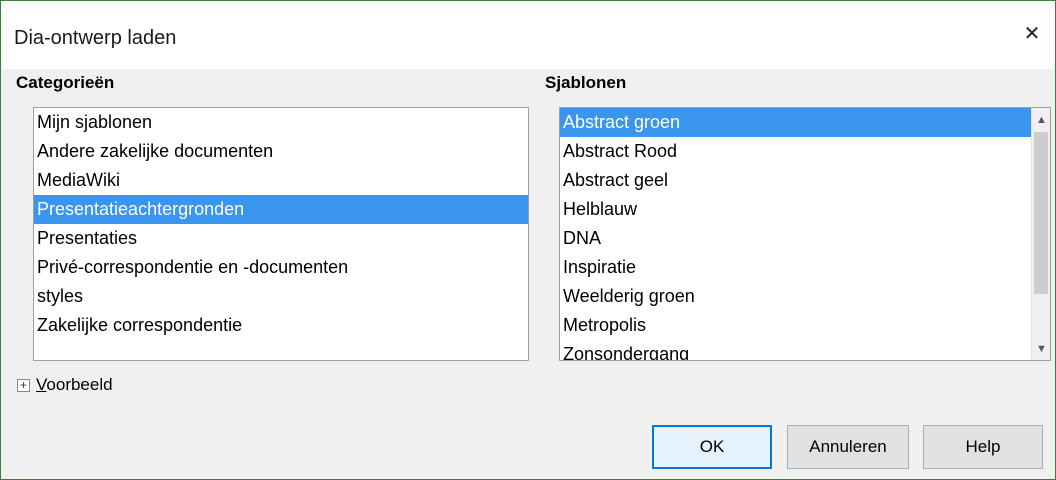 The width and height of the screenshot is (1056, 480). I want to click on close-button: ✕, so click(1032, 33).